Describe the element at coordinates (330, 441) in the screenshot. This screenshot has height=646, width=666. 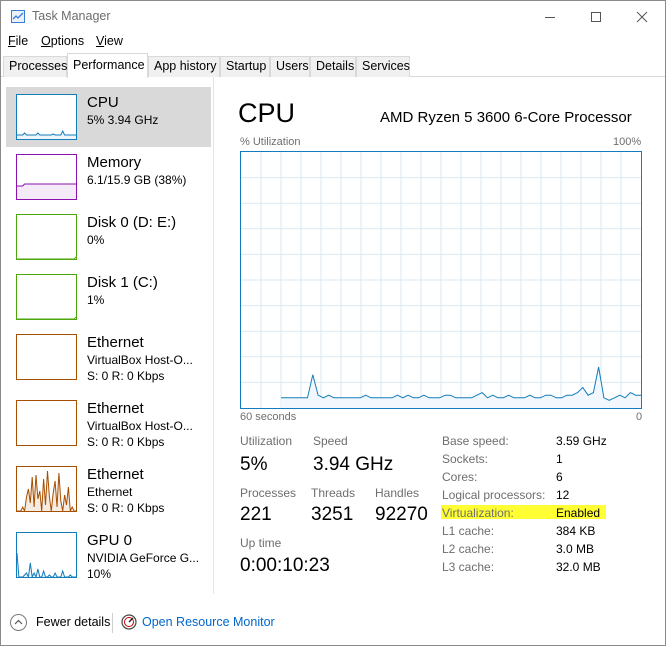
I see `speed-label: Speed` at that location.